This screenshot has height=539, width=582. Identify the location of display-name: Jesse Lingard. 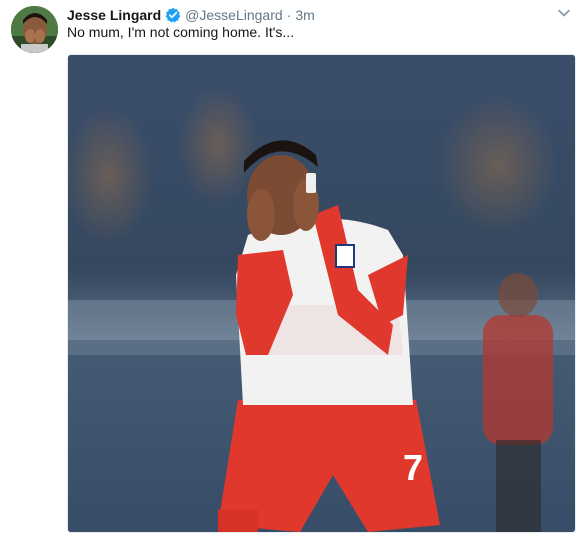
(114, 15).